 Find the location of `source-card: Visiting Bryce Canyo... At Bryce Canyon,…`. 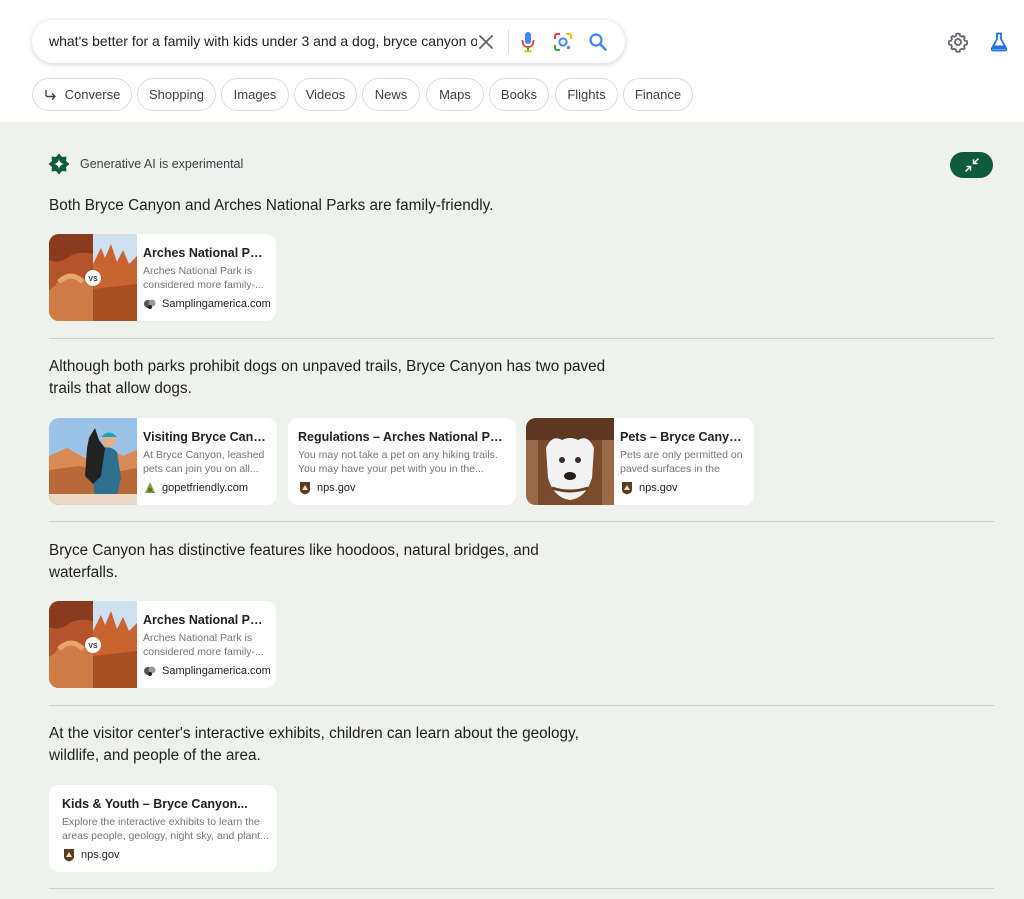

source-card: Visiting Bryce Canyo... At Bryce Canyon,… is located at coordinates (163, 461).